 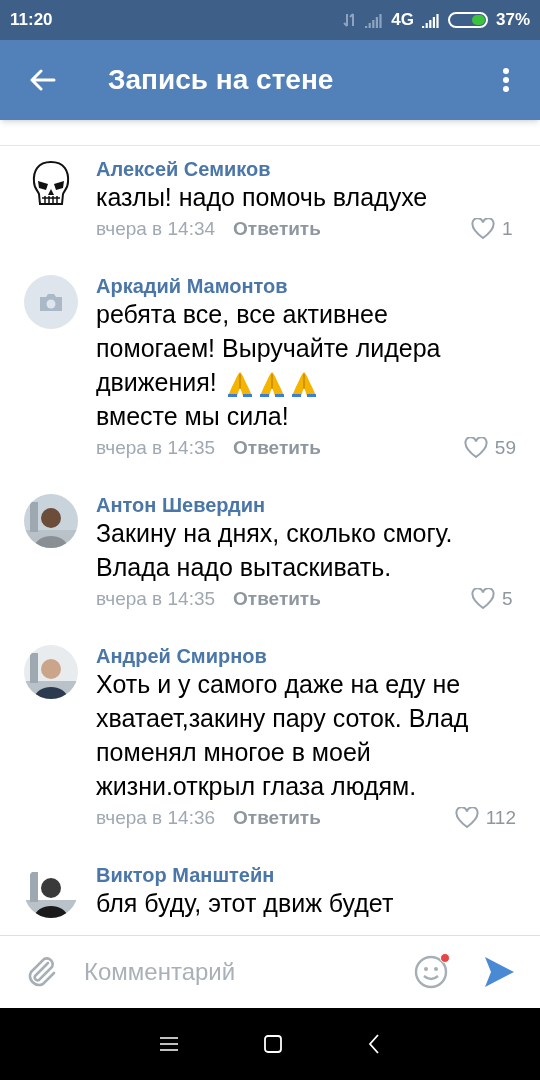 What do you see at coordinates (374, 1044) in the screenshot?
I see `back-icon` at bounding box center [374, 1044].